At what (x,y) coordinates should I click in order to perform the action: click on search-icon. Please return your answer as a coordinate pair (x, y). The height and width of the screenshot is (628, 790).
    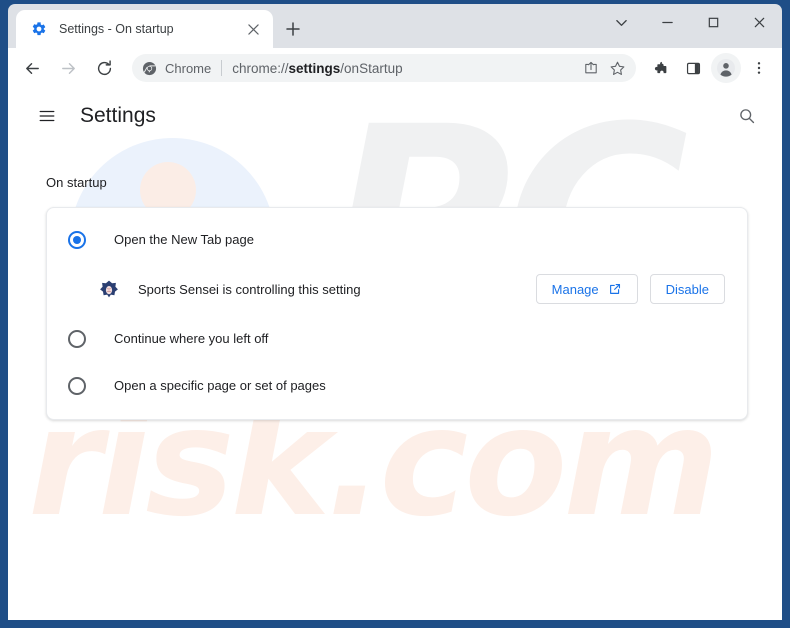
    Looking at the image, I should click on (747, 116).